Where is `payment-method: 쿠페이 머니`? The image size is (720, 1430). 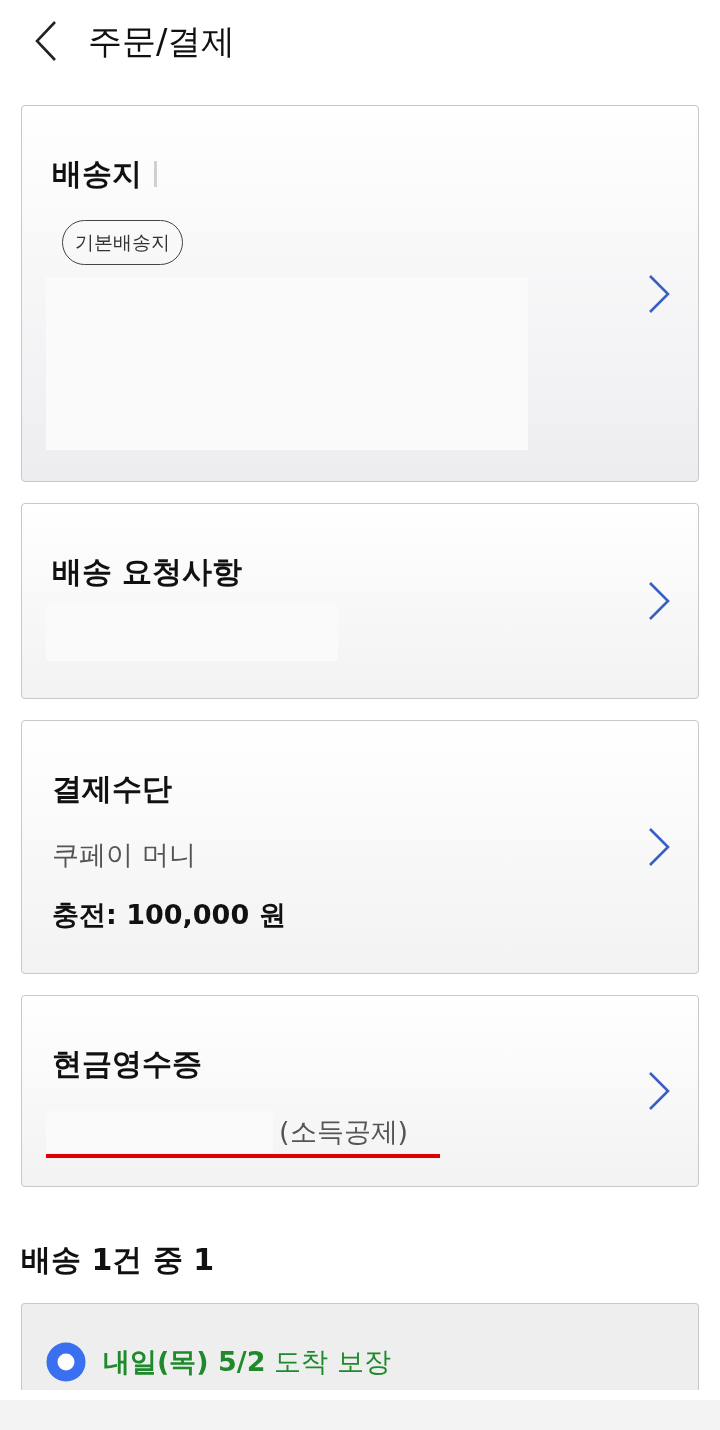
payment-method: 쿠페이 머니 is located at coordinates (124, 855).